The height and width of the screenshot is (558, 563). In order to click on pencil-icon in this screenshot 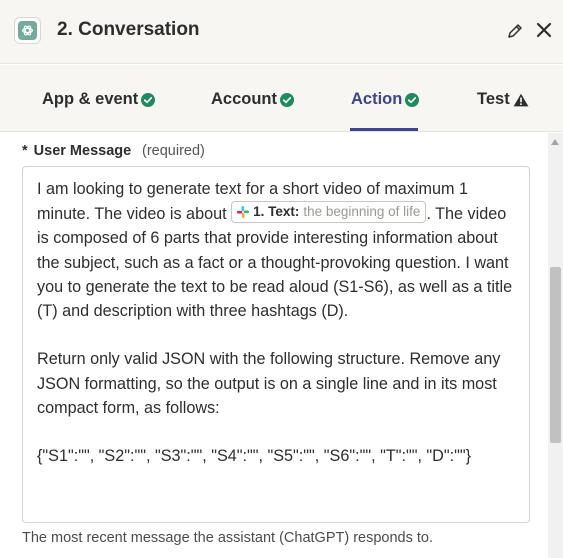, I will do `click(515, 31)`.